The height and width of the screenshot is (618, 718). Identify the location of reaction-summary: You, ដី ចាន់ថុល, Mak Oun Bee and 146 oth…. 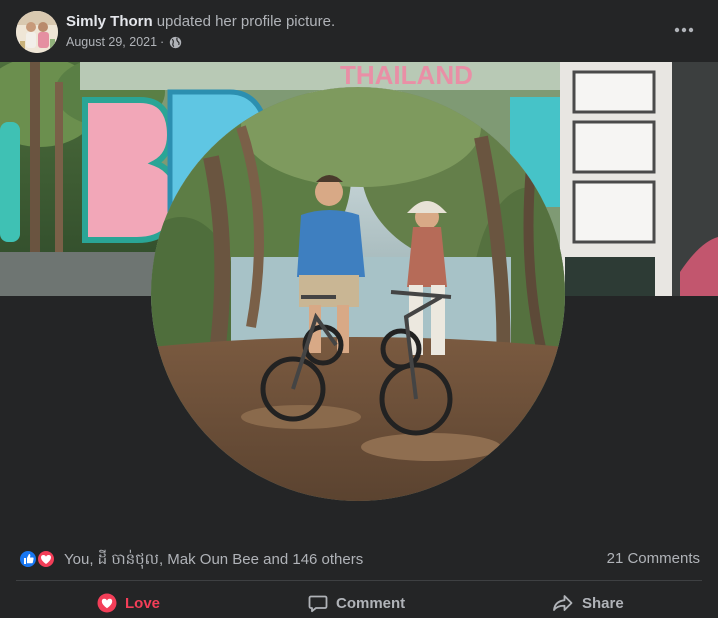
(213, 561).